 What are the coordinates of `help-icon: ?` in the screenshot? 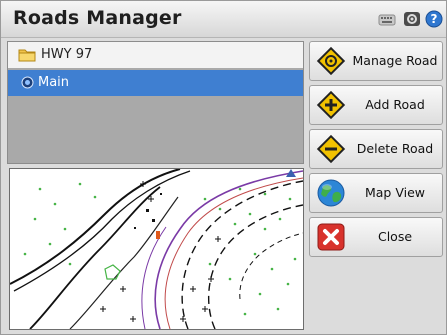 It's located at (434, 19).